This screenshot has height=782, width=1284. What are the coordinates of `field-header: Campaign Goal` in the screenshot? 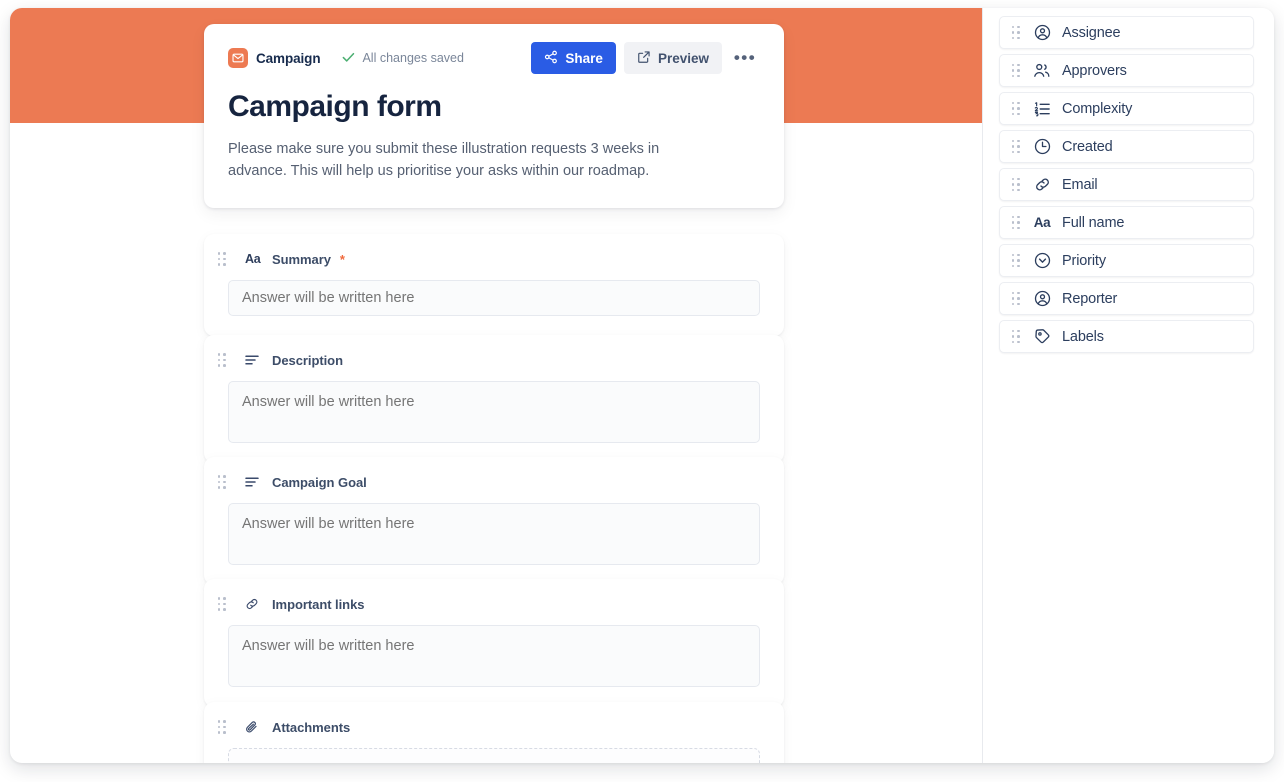 It's located at (488, 482).